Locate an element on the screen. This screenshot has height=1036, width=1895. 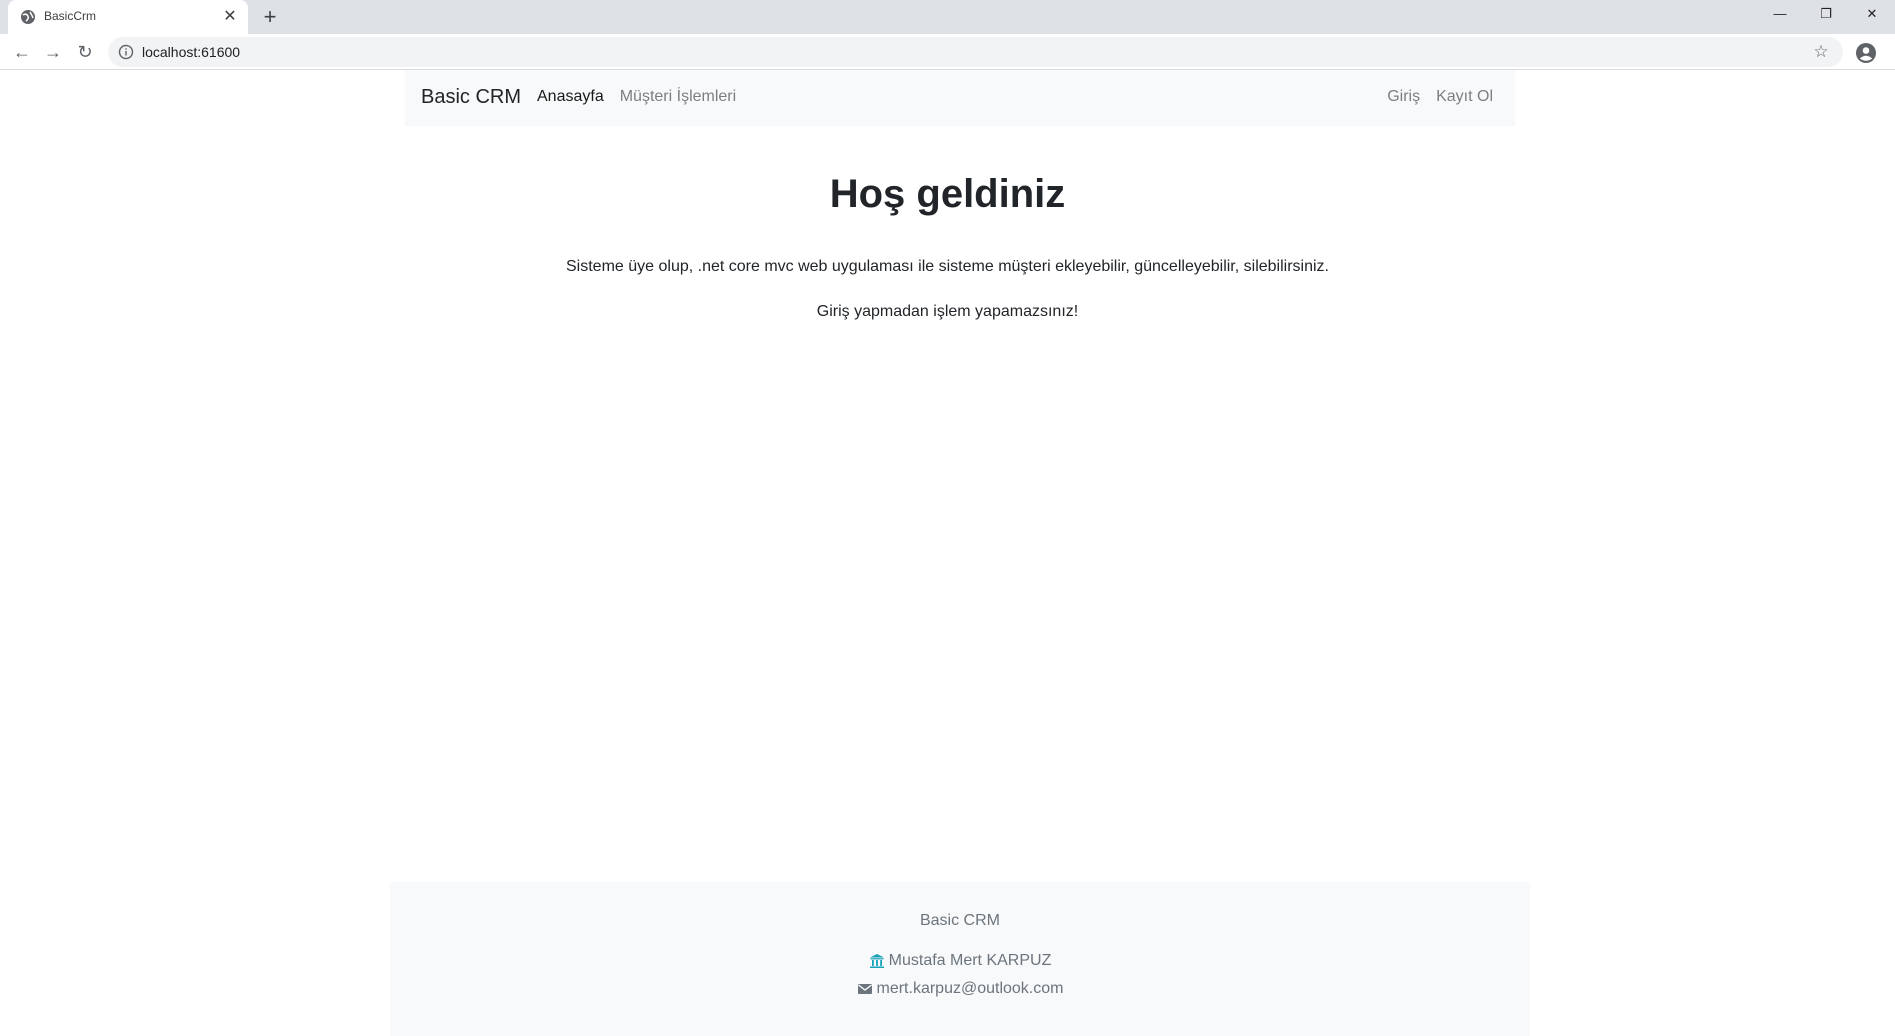
window-controls: — ❐ ✕ is located at coordinates (1826, 15).